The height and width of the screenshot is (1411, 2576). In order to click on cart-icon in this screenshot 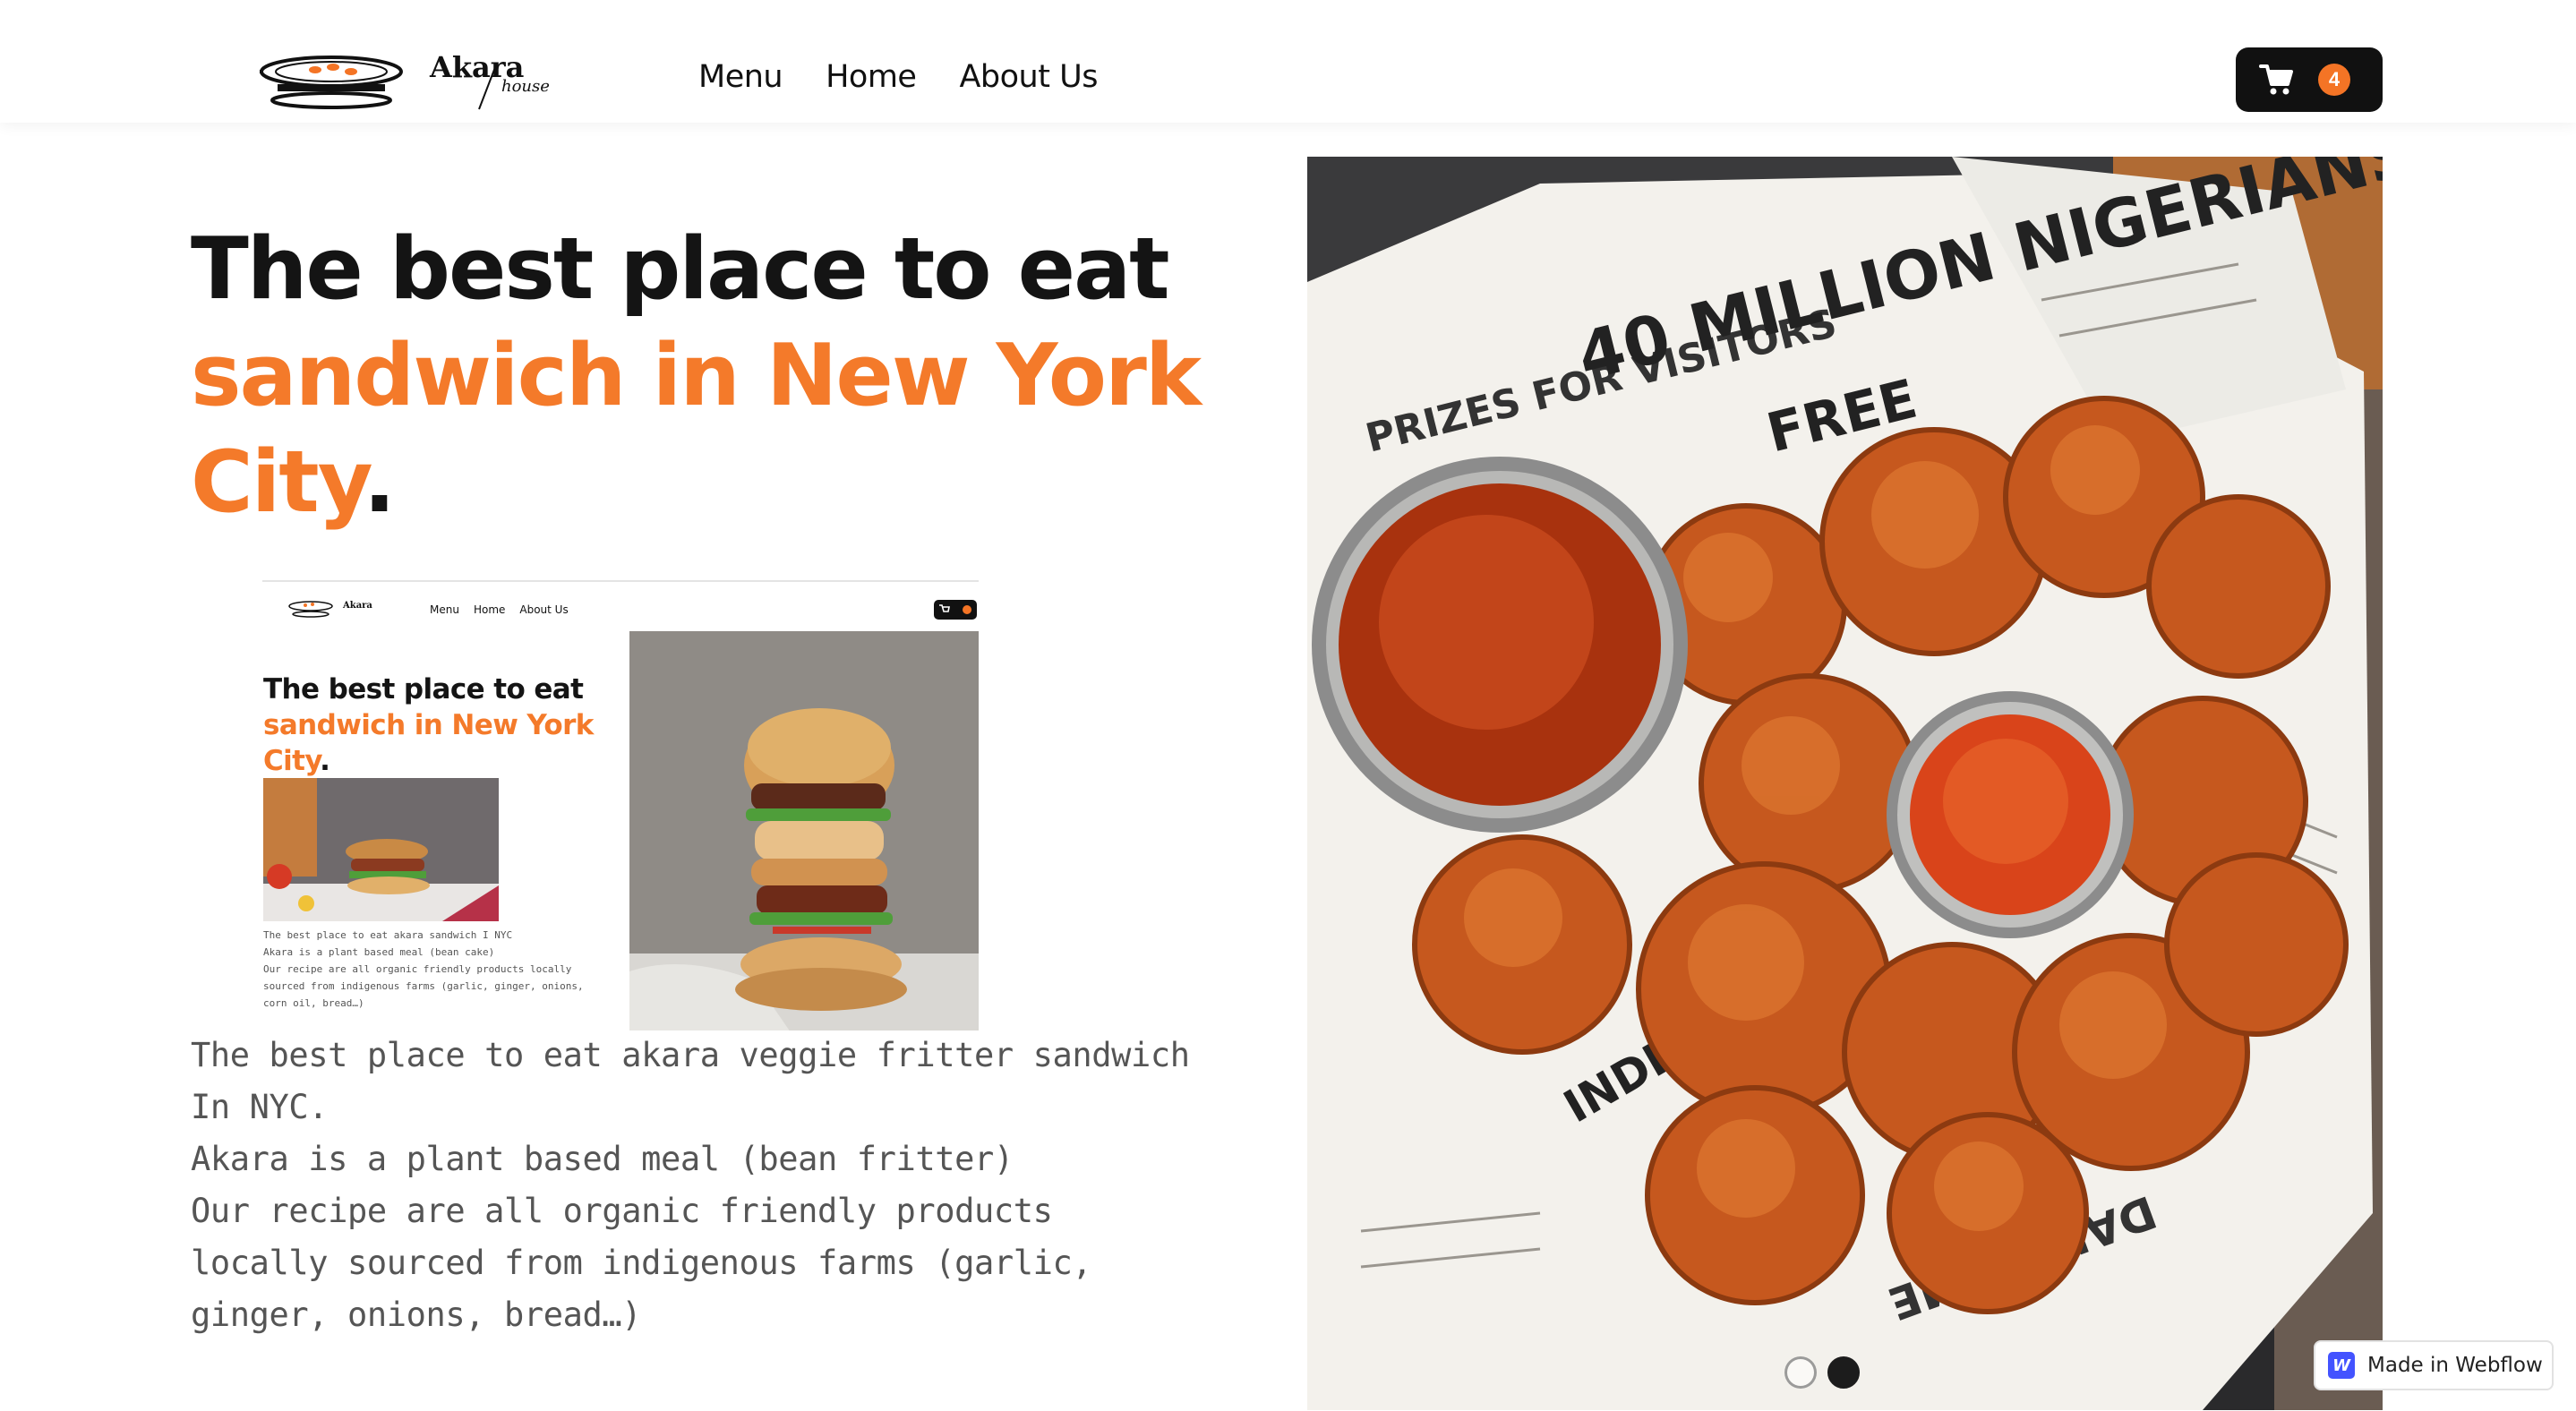, I will do `click(2276, 79)`.